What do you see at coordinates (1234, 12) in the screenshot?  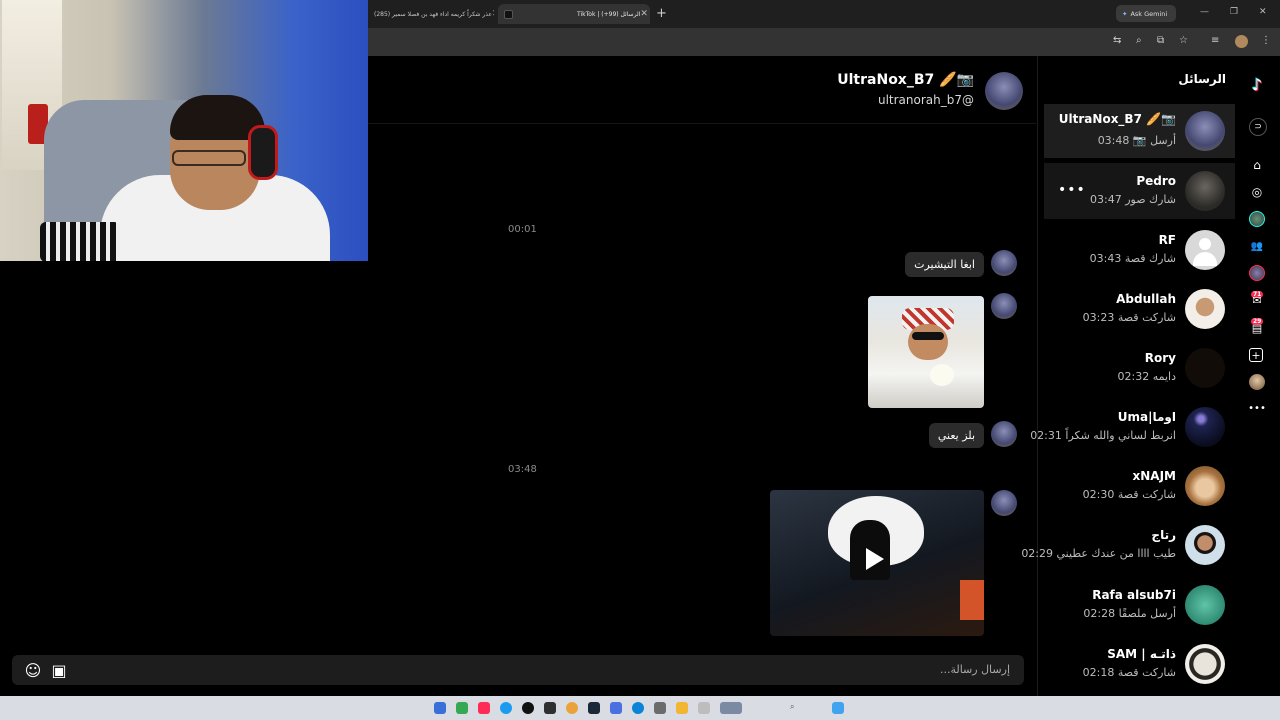 I see `restore-icon: ❐` at bounding box center [1234, 12].